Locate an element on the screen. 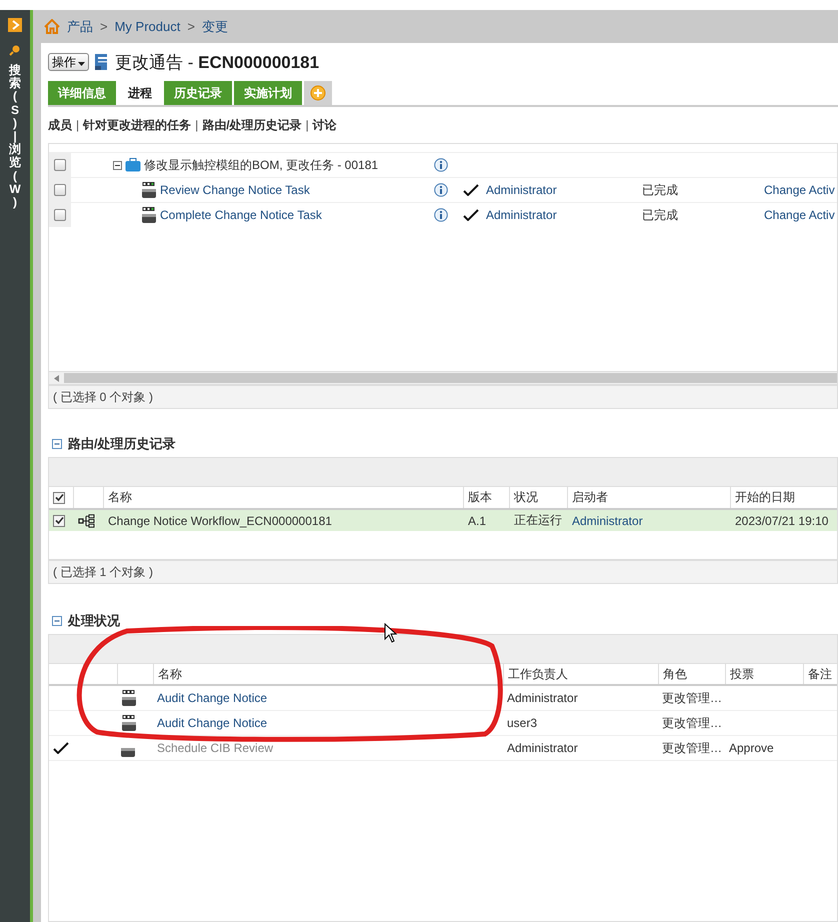  select-all-checkbox is located at coordinates (59, 498).